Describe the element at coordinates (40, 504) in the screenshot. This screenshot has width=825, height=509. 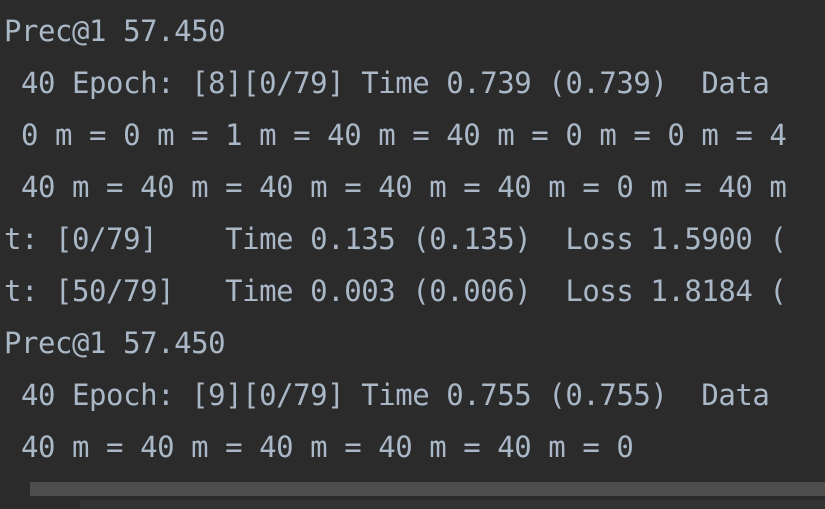
I see `status-strip-left` at that location.